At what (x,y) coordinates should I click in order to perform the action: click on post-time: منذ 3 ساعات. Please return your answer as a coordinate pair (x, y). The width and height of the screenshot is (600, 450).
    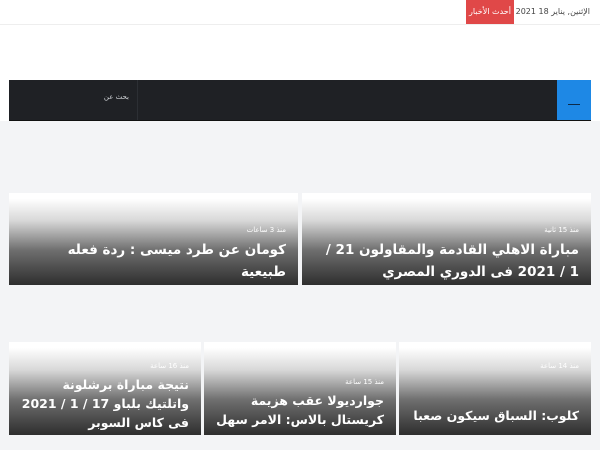
    Looking at the image, I should click on (266, 230).